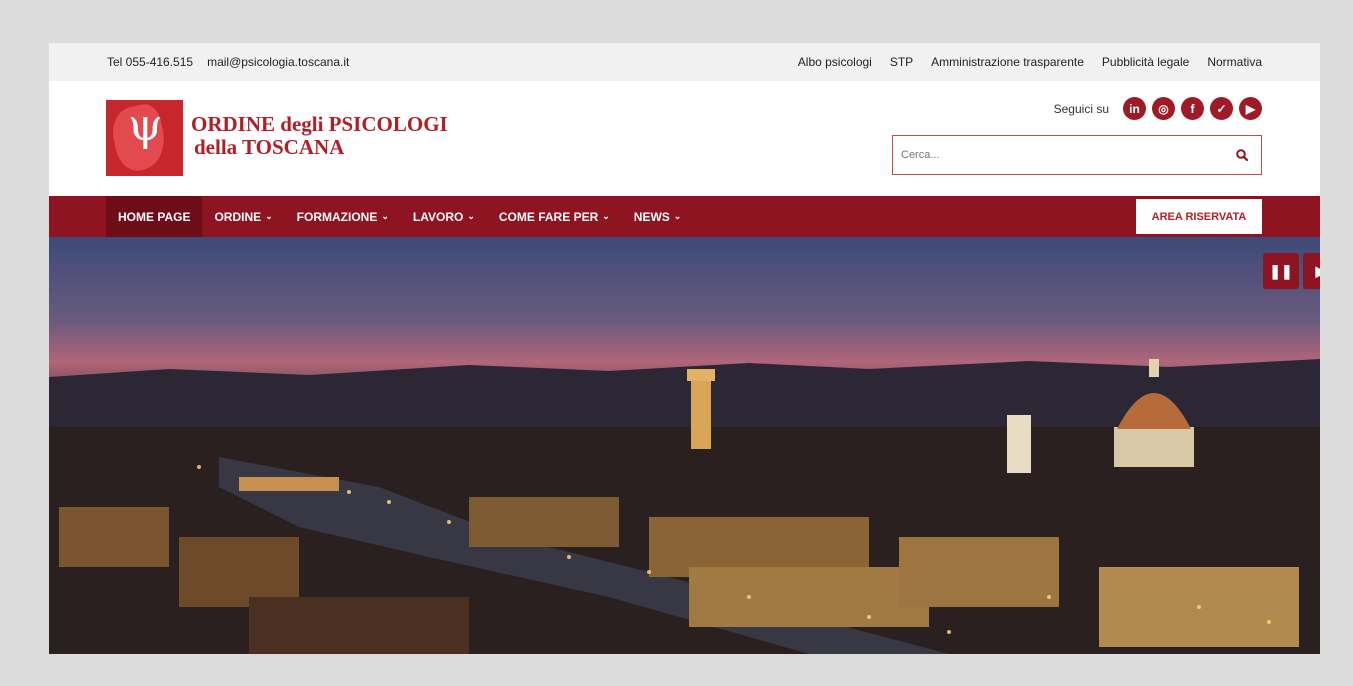 The image size is (1353, 686). What do you see at coordinates (1199, 216) in the screenshot?
I see `area-riservata-button: AREA RISERVATA` at bounding box center [1199, 216].